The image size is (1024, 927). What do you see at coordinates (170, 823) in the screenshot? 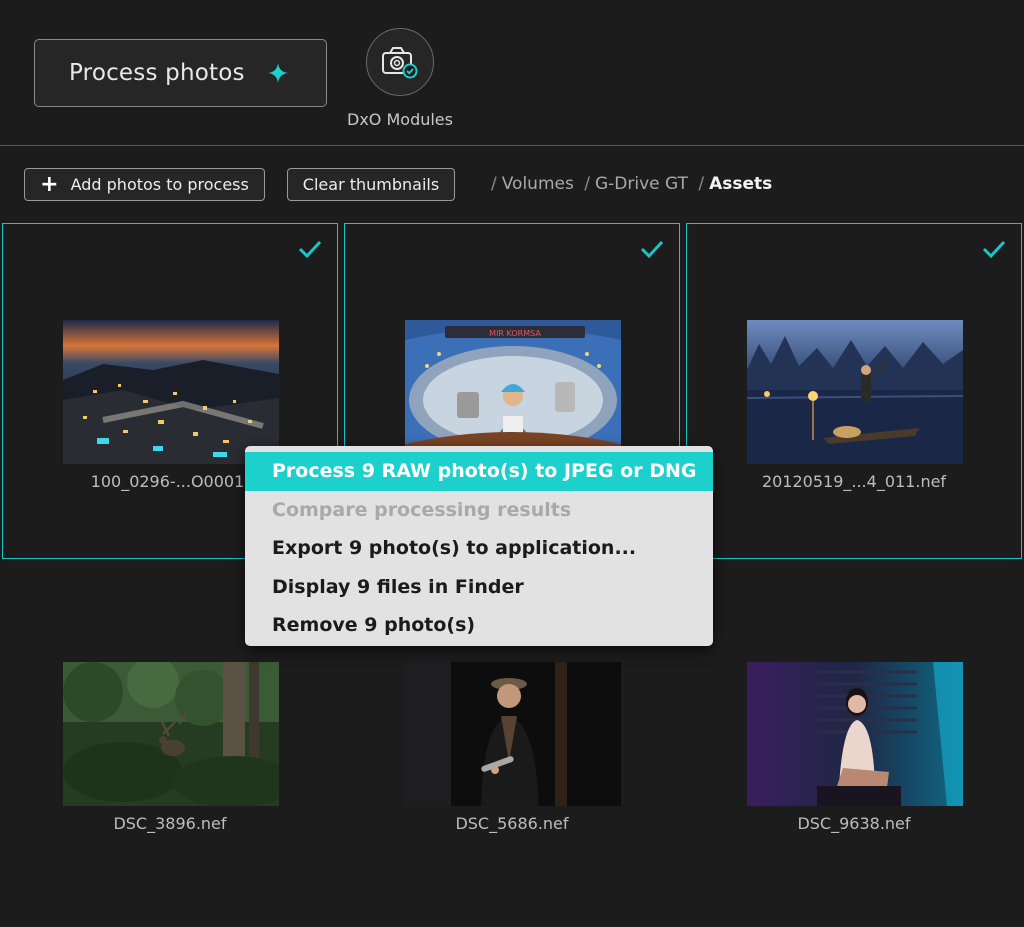
I see `photo-filename: DSC_3896.nef` at bounding box center [170, 823].